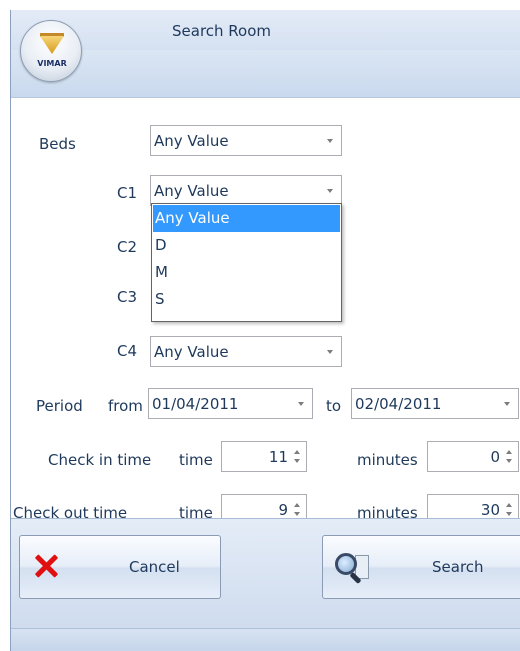 The height and width of the screenshot is (651, 520). I want to click on c4-combo: Any Value, so click(246, 351).